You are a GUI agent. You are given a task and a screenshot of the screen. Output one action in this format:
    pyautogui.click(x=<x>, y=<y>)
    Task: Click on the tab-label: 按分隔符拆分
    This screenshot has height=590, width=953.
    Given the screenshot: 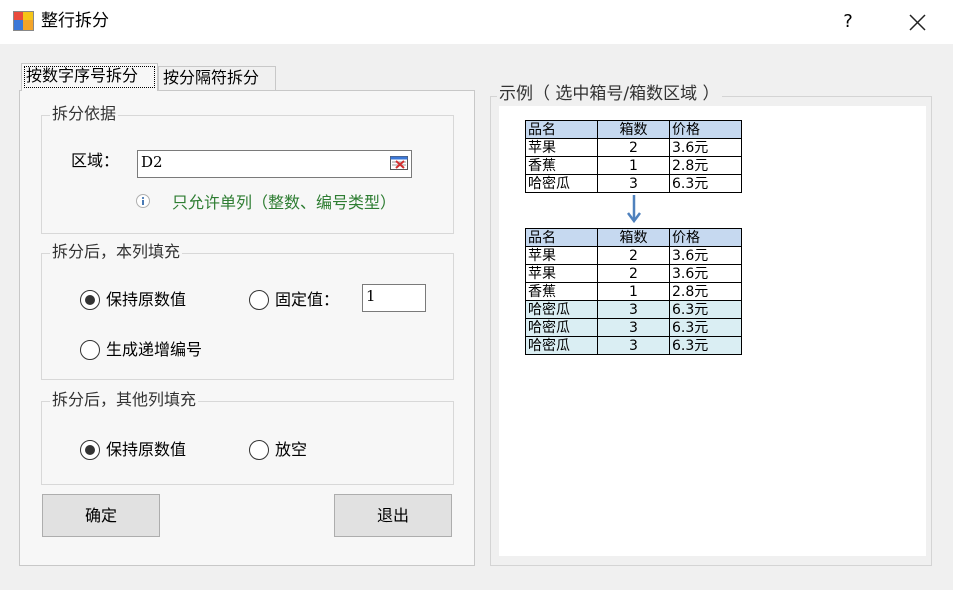 What is the action you would take?
    pyautogui.click(x=211, y=77)
    